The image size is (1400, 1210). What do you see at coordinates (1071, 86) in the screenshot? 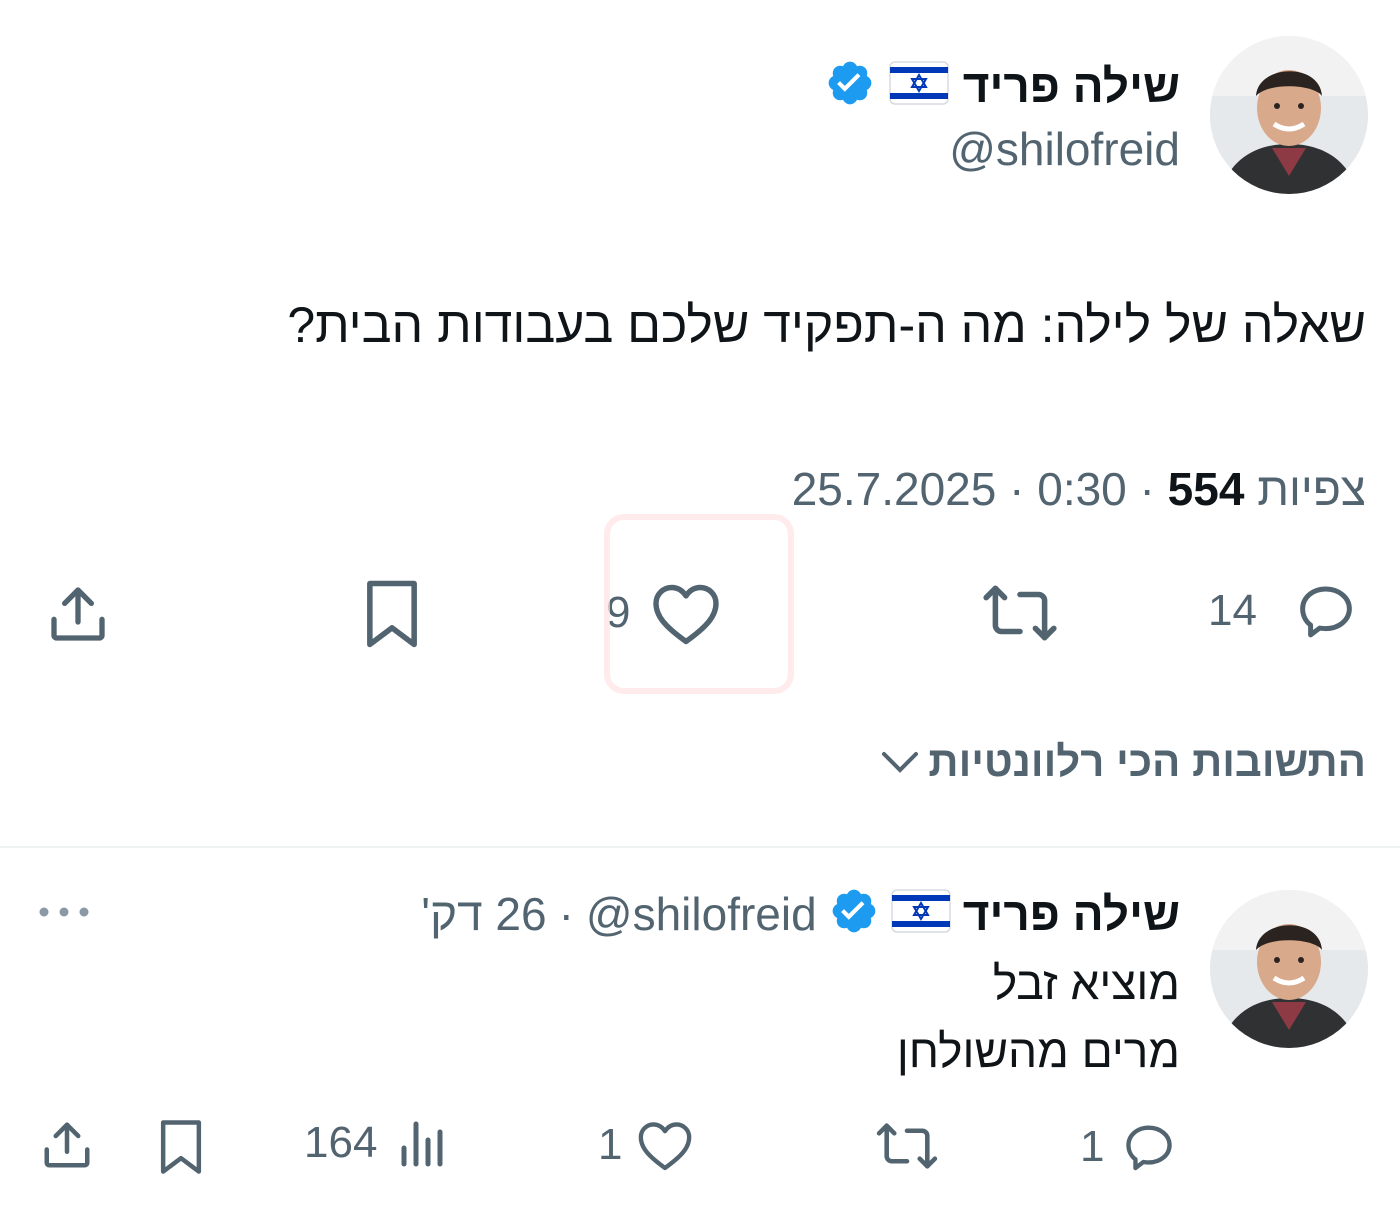
I see `author-name: שילה פריד` at bounding box center [1071, 86].